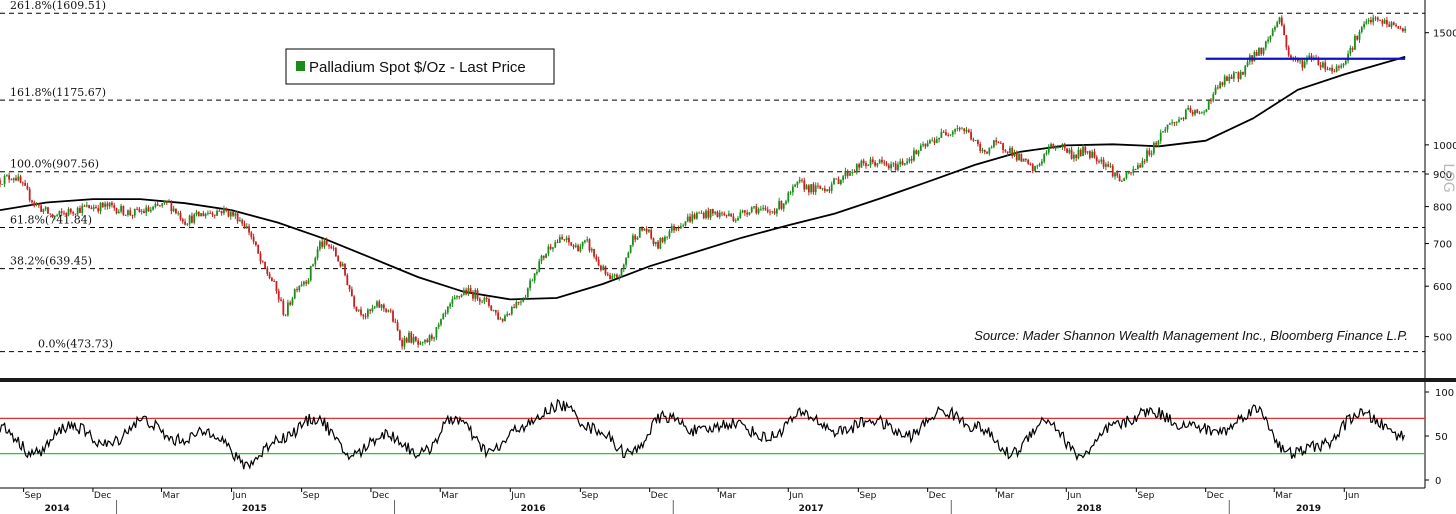  What do you see at coordinates (58, 92) in the screenshot?
I see `fib-label: 161.8%(1175.67)` at bounding box center [58, 92].